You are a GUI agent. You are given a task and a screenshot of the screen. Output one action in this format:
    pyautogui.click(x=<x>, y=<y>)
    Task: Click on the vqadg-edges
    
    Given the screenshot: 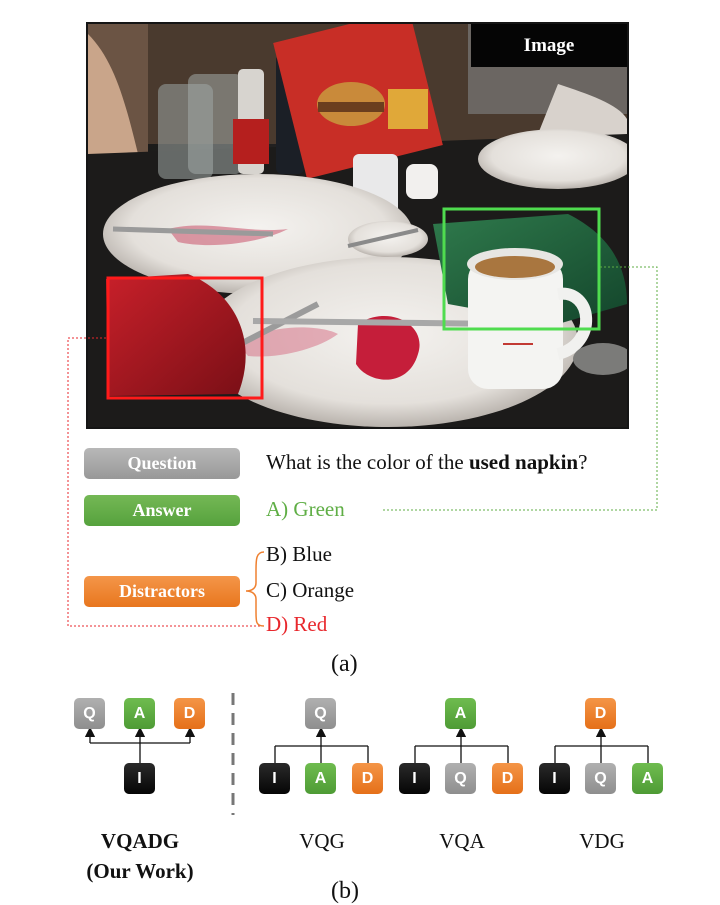 What is the action you would take?
    pyautogui.click(x=140, y=744)
    